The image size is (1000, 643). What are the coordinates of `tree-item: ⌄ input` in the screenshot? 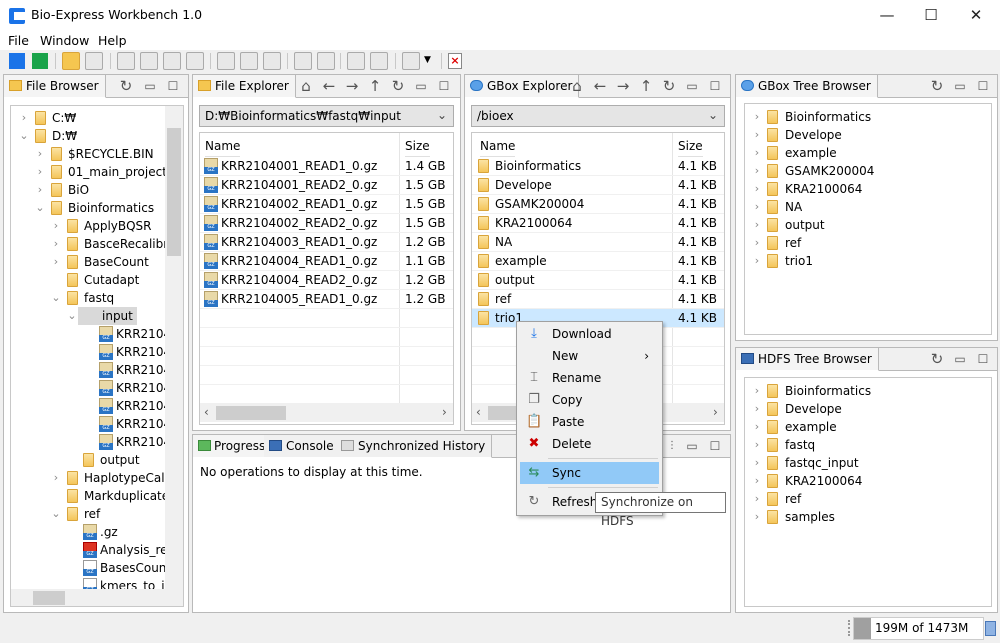 It's located at (91, 316).